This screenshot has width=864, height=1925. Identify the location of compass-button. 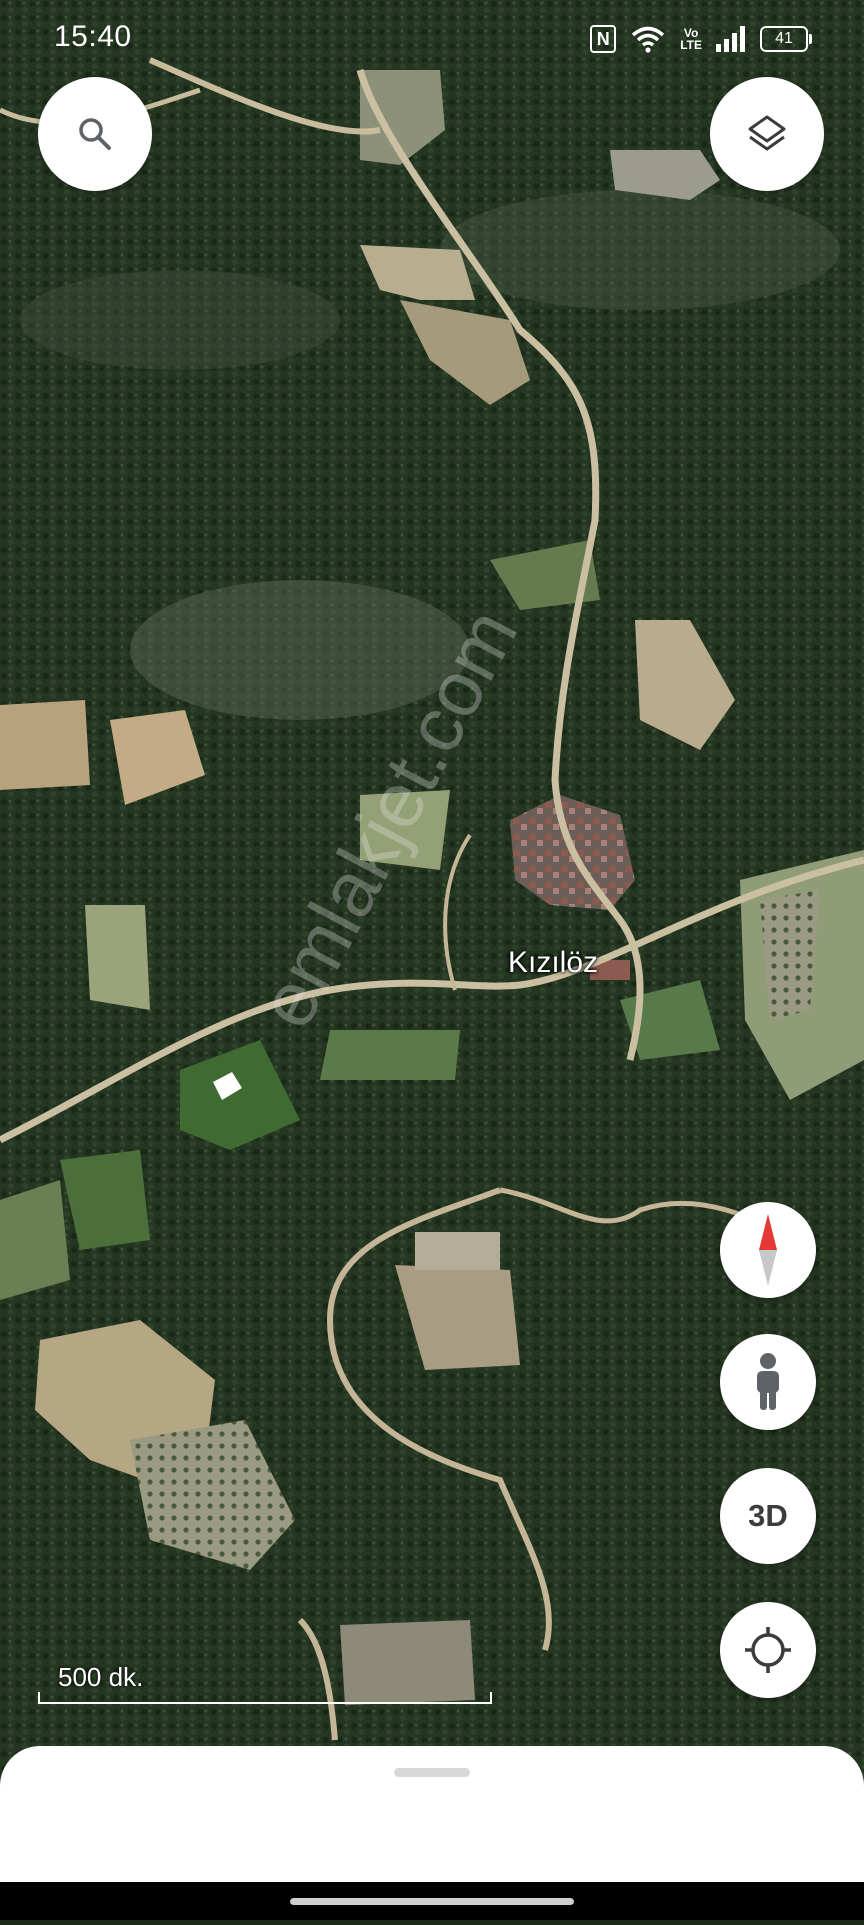
(768, 1250).